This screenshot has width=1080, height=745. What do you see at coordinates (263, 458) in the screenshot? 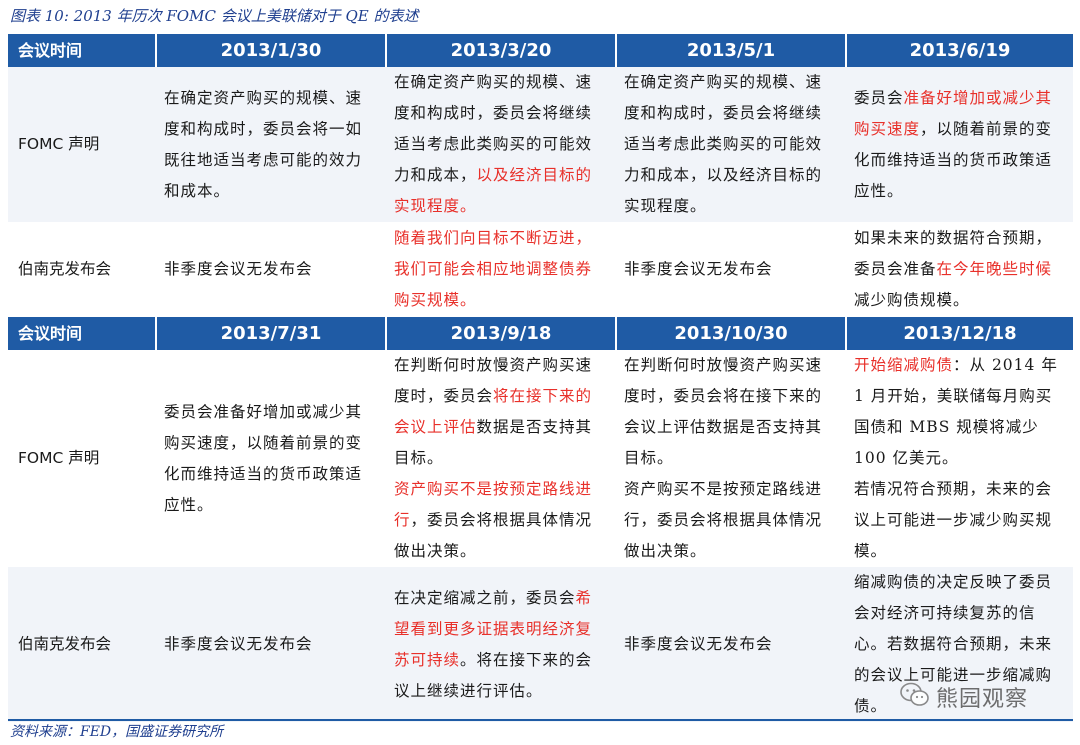
I see `cell-text: 委员会准备好增加或减少其购买速度，以随着前景的变化而维持适当的货币政策适应性。` at bounding box center [263, 458].